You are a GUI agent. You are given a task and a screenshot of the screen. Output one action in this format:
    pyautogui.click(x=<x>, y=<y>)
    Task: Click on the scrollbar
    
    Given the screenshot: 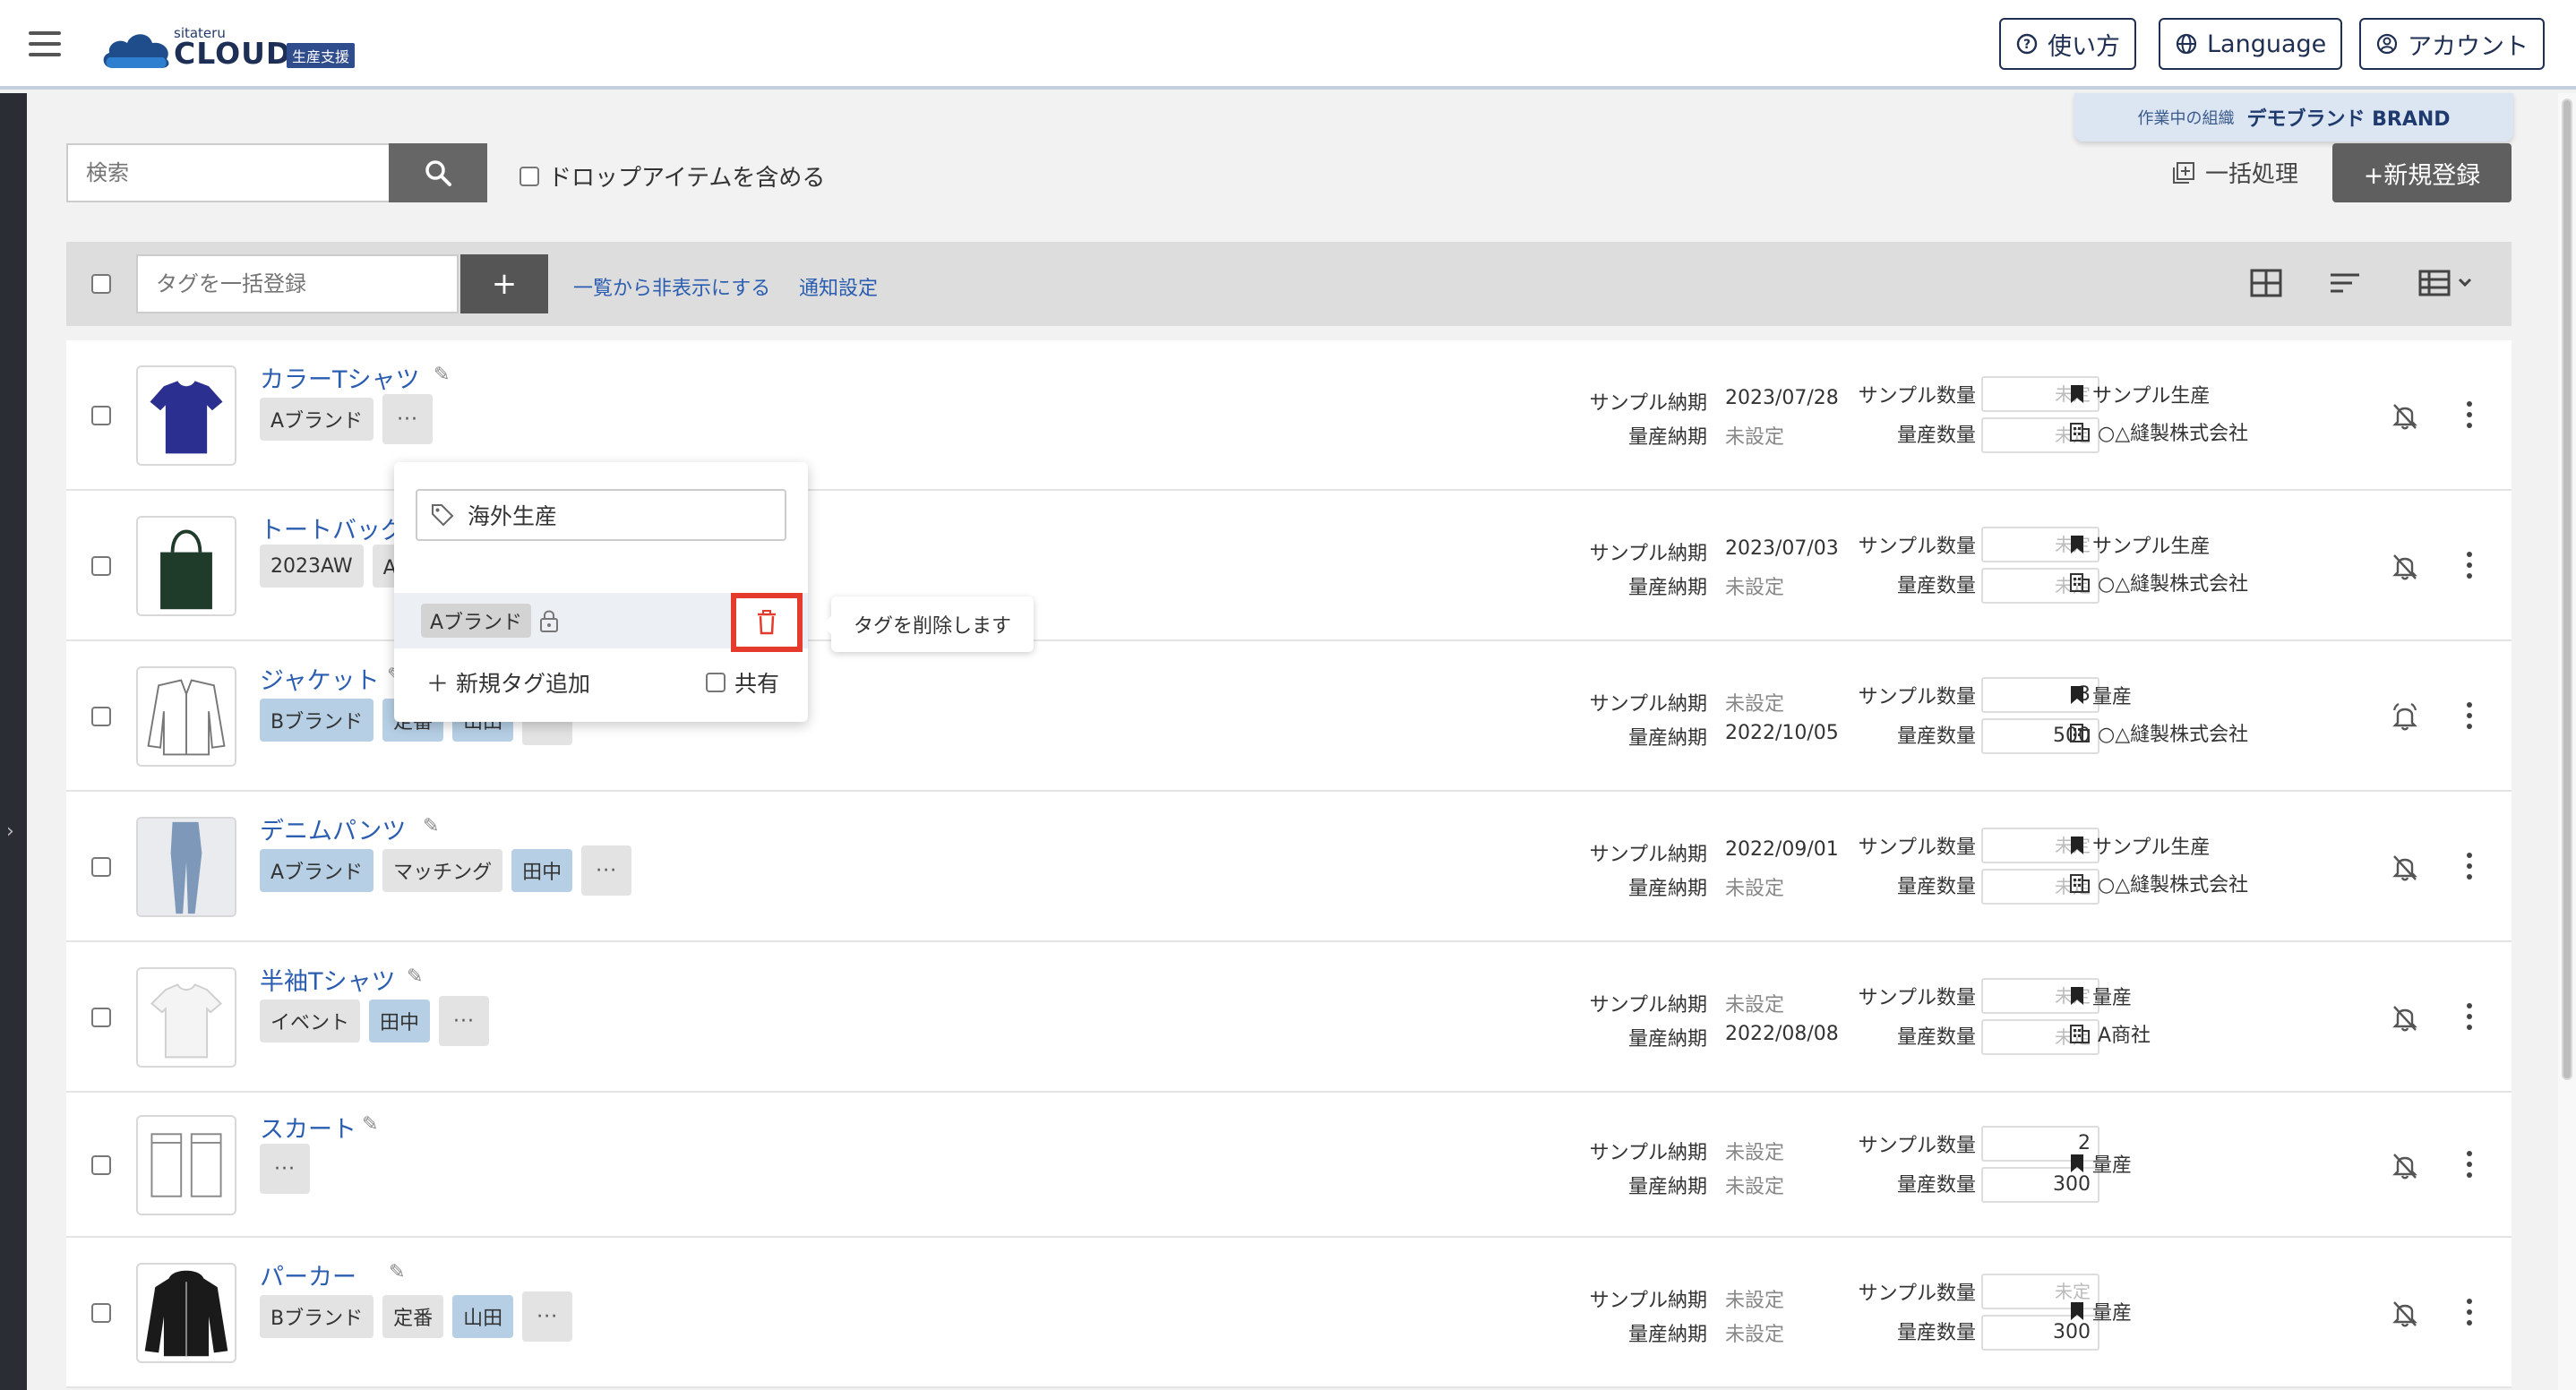 What is the action you would take?
    pyautogui.click(x=2567, y=742)
    